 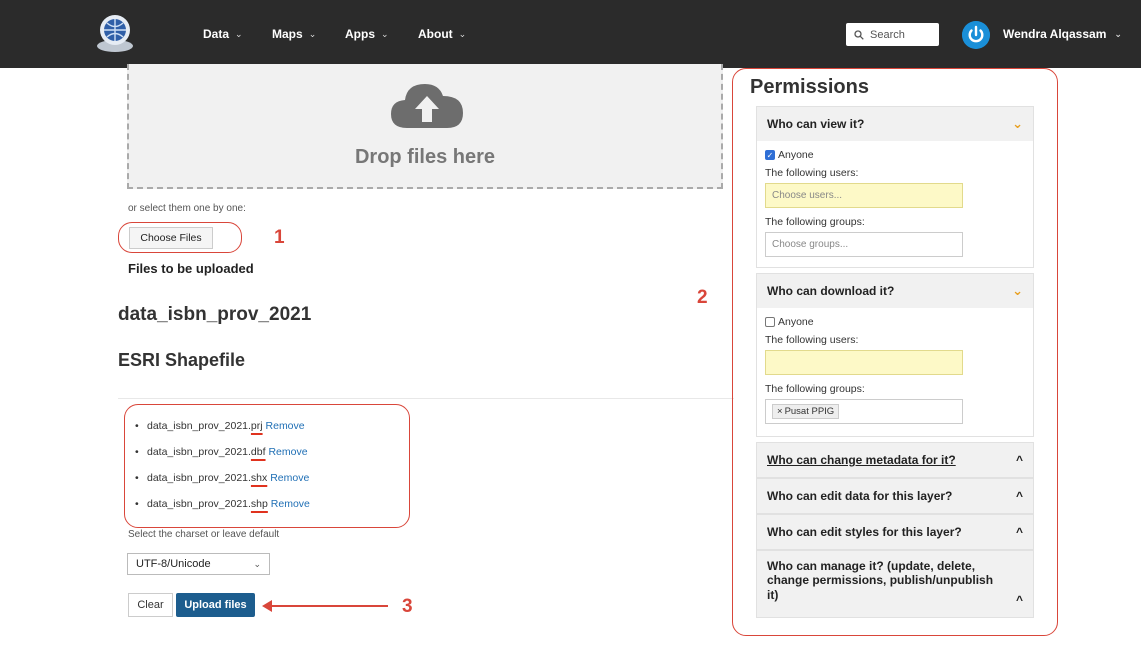 What do you see at coordinates (222, 433) in the screenshot?
I see `list-item: data_isbn_prov_2021.prj Remove` at bounding box center [222, 433].